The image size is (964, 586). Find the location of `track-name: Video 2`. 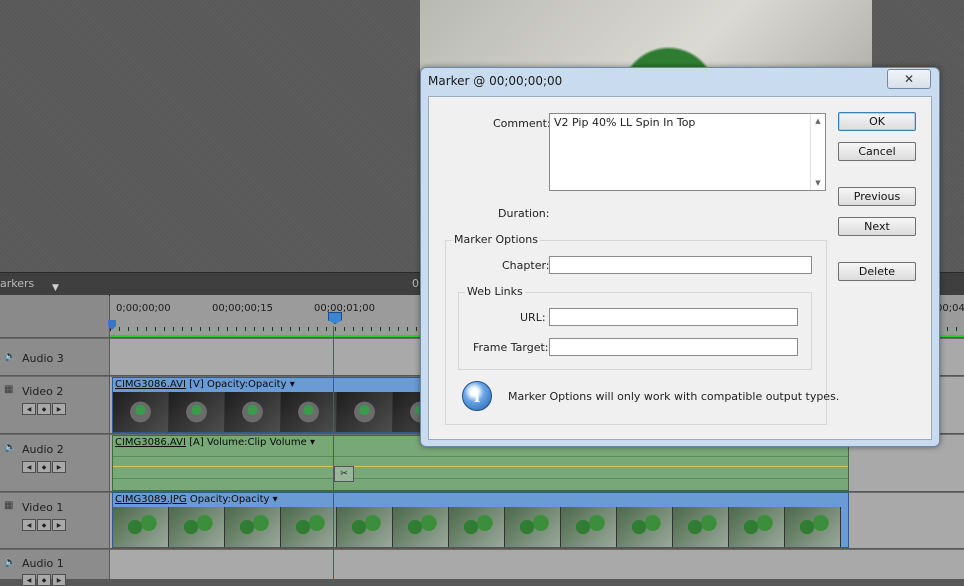

track-name: Video 2 is located at coordinates (43, 391).